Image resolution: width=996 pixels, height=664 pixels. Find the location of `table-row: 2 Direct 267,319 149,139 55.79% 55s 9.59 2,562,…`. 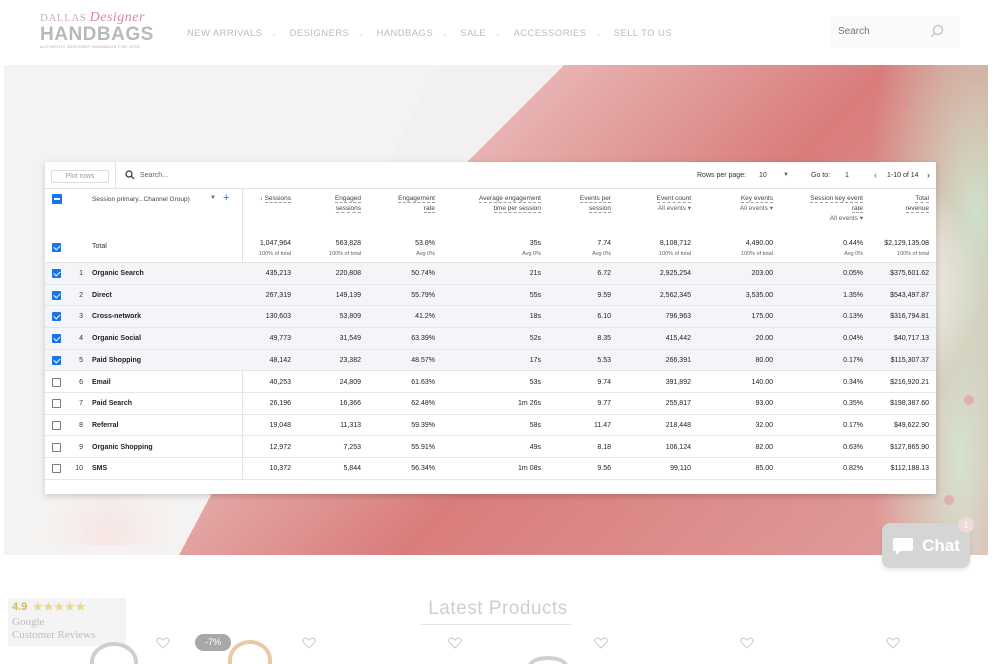

table-row: 2 Direct 267,319 149,139 55.79% 55s 9.59 2,562,… is located at coordinates (490, 295).